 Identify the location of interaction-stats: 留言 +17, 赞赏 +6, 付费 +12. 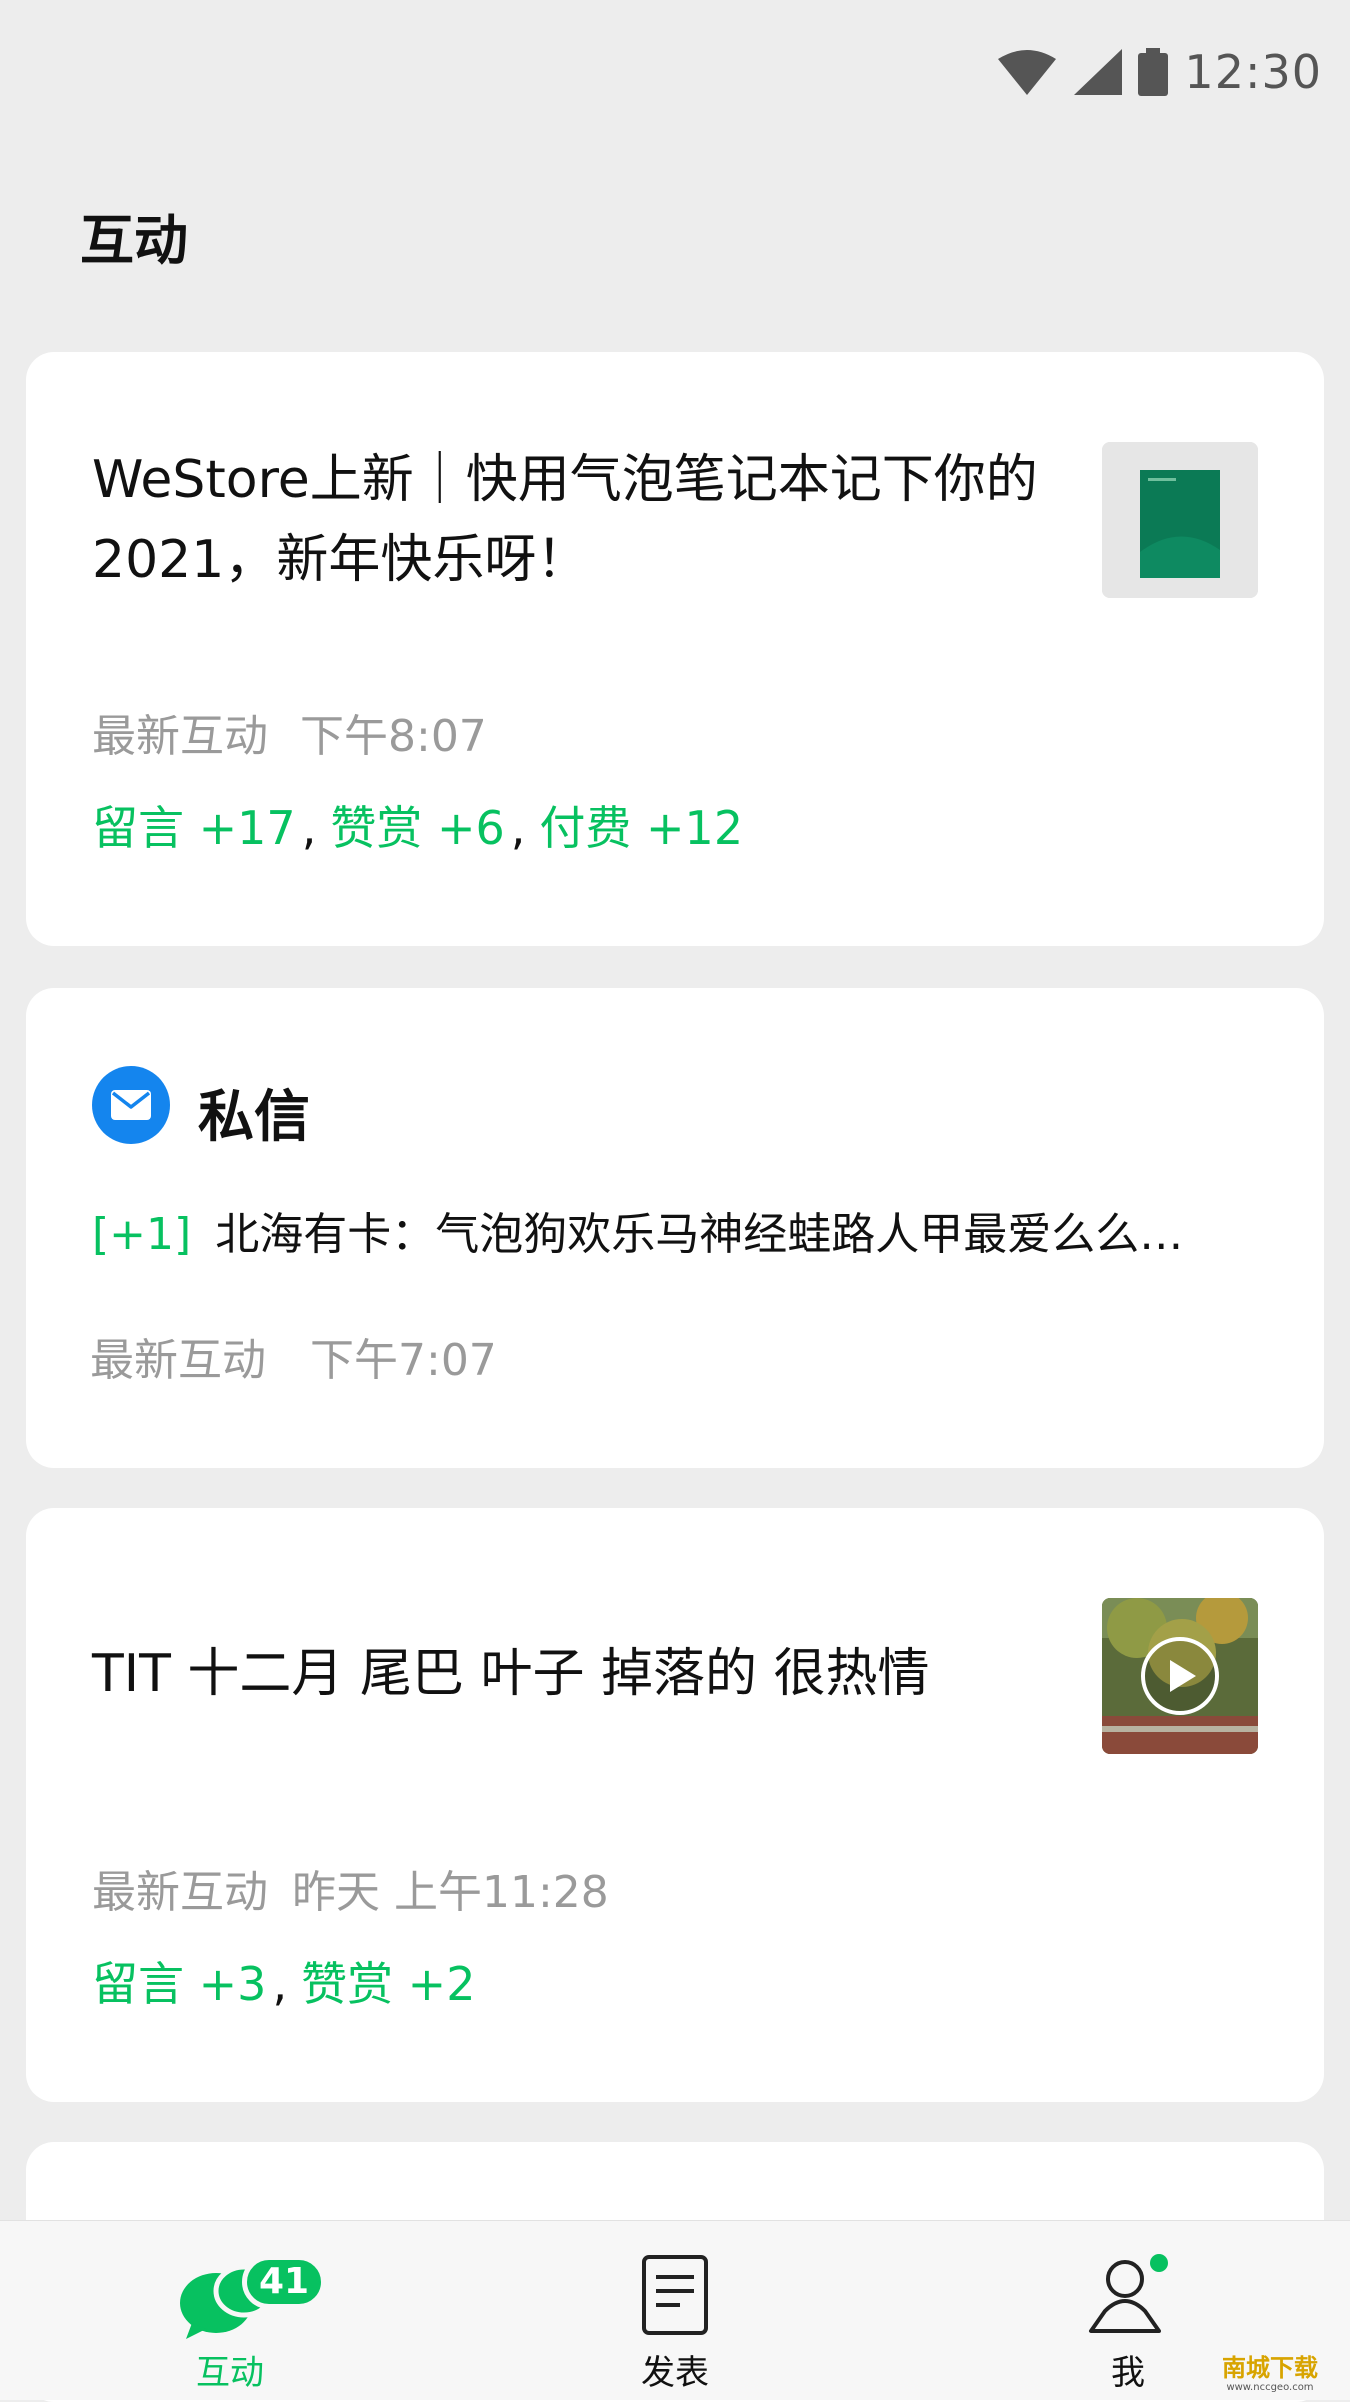
(417, 825).